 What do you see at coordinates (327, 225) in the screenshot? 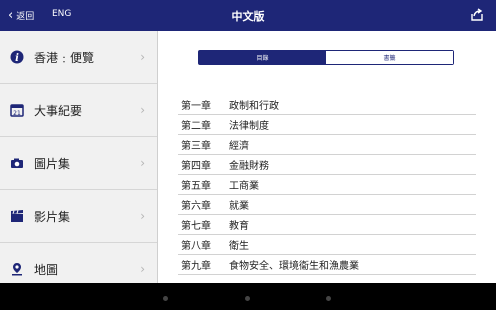
I see `toc-row: 第七章 教育` at bounding box center [327, 225].